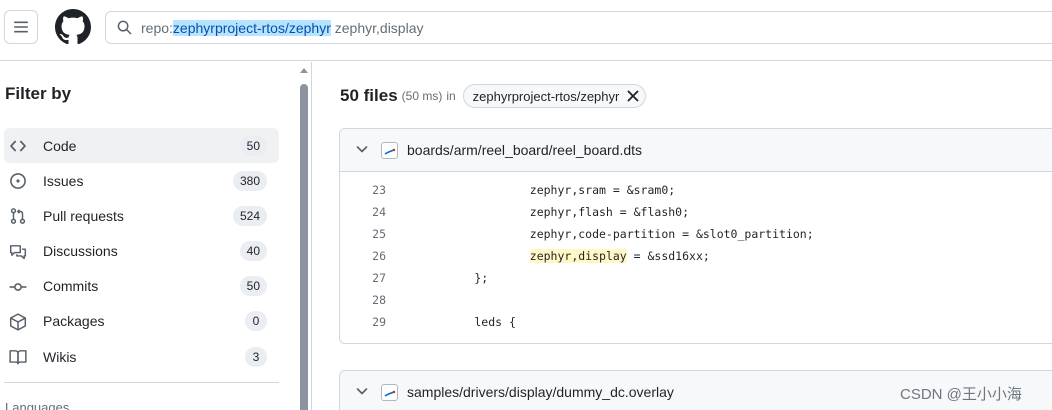  Describe the element at coordinates (73, 27) in the screenshot. I see `github-logo-icon` at that location.